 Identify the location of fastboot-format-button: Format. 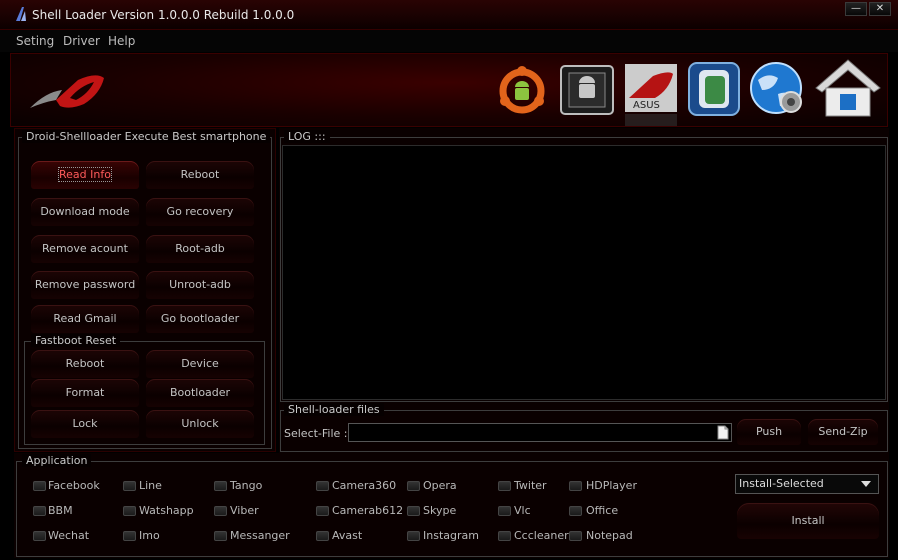
(85, 393).